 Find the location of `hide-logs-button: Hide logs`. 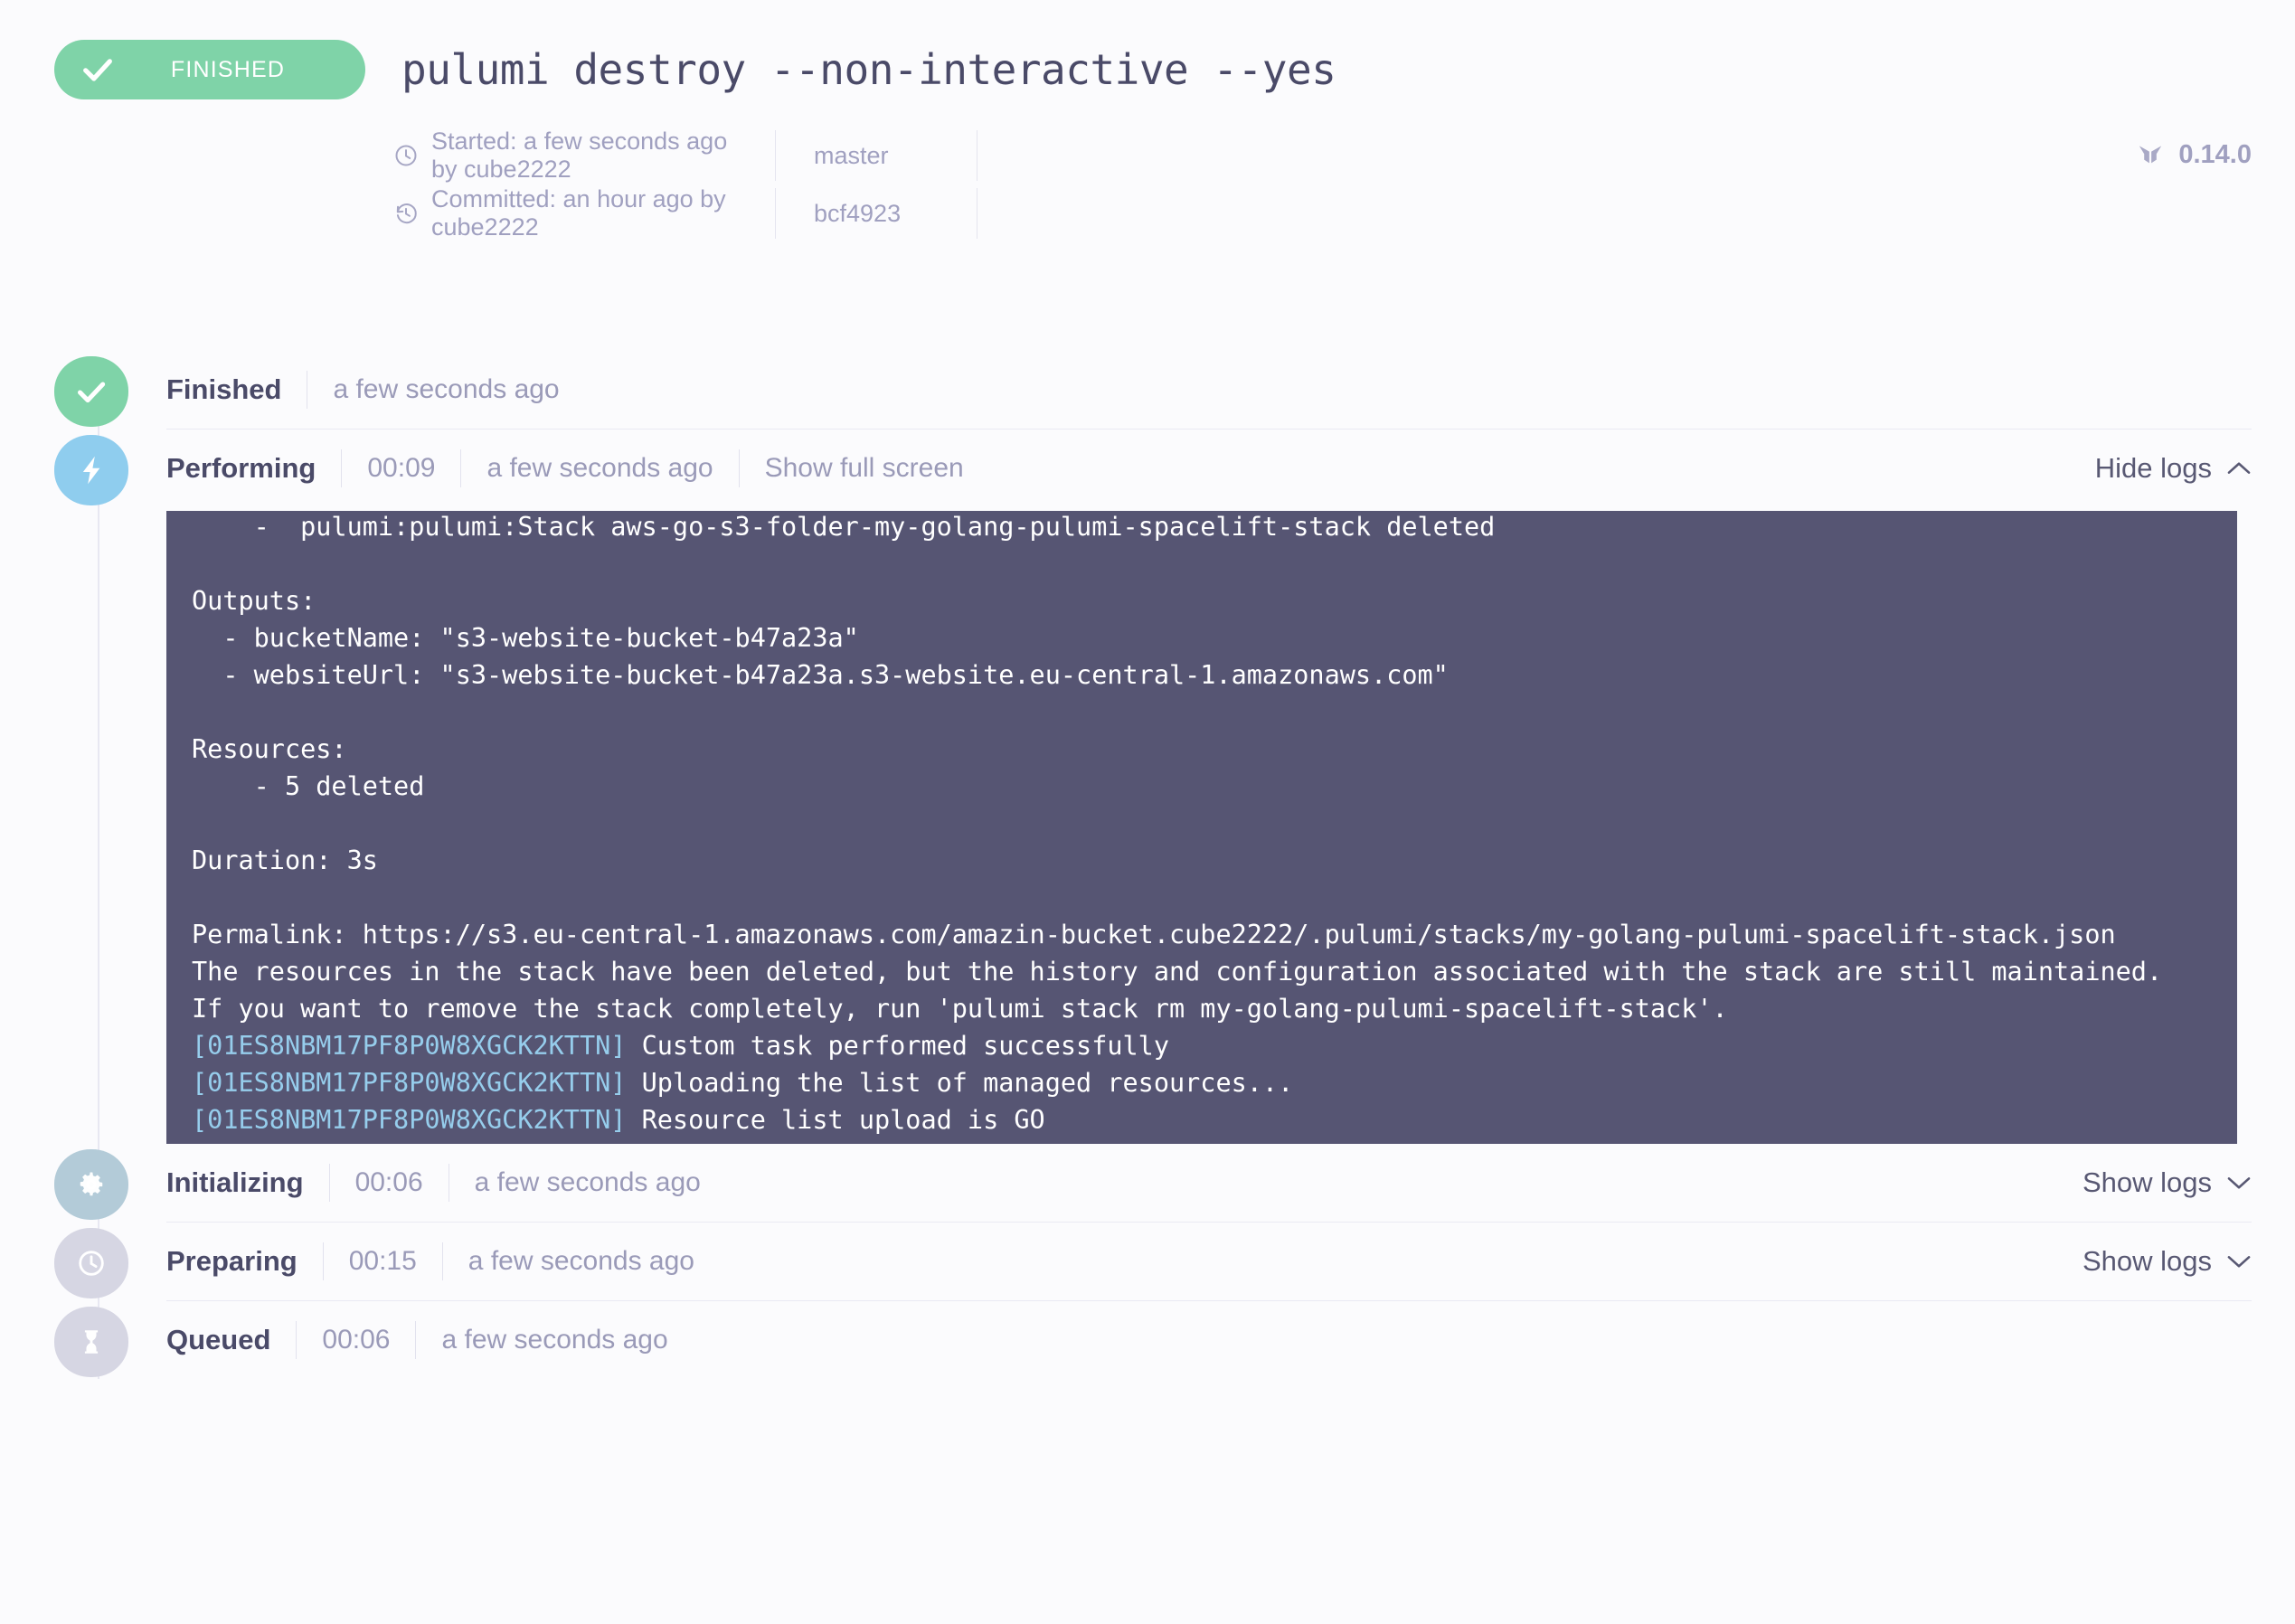

hide-logs-button: Hide logs is located at coordinates (2174, 468).